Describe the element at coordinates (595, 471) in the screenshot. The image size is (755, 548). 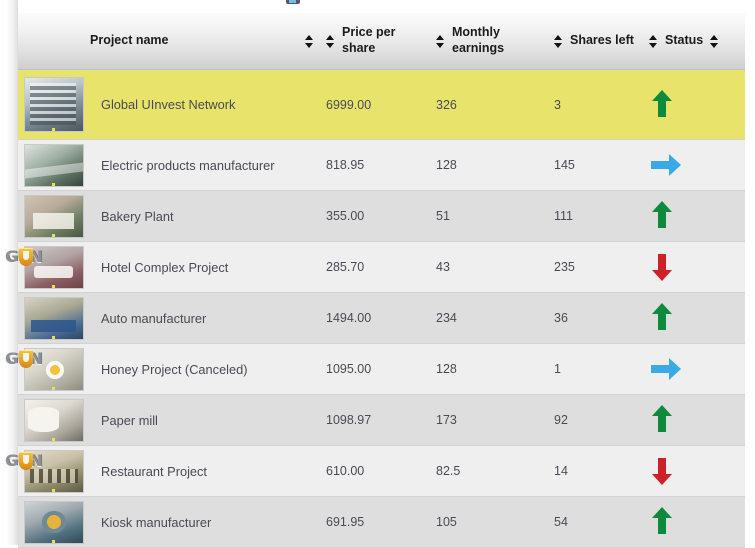
I see `cell-shares-left: 14` at that location.